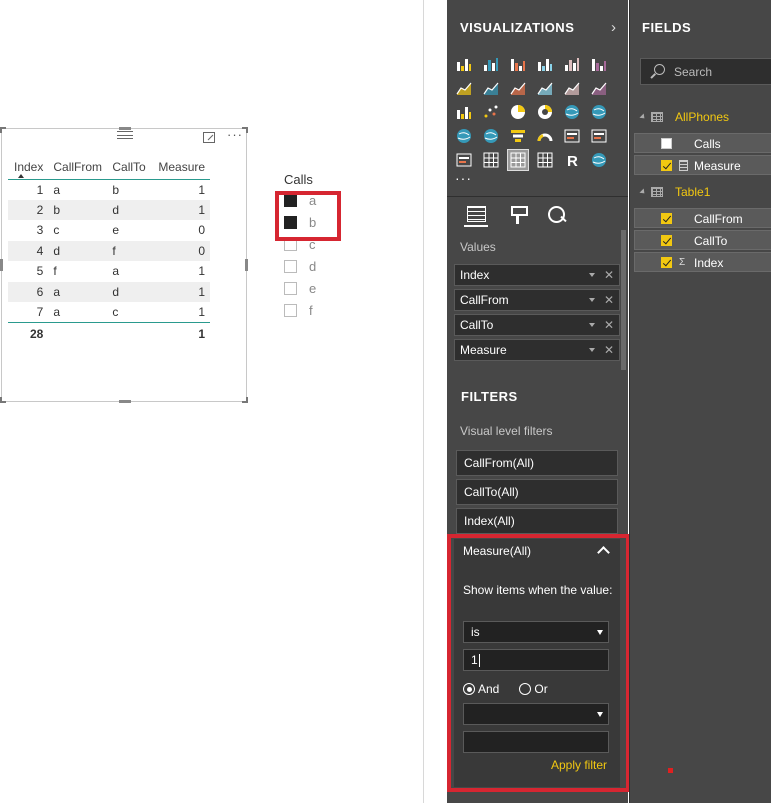 This screenshot has width=771, height=803. Describe the element at coordinates (3, 400) in the screenshot. I see `resize-handle-bottom-left` at that location.